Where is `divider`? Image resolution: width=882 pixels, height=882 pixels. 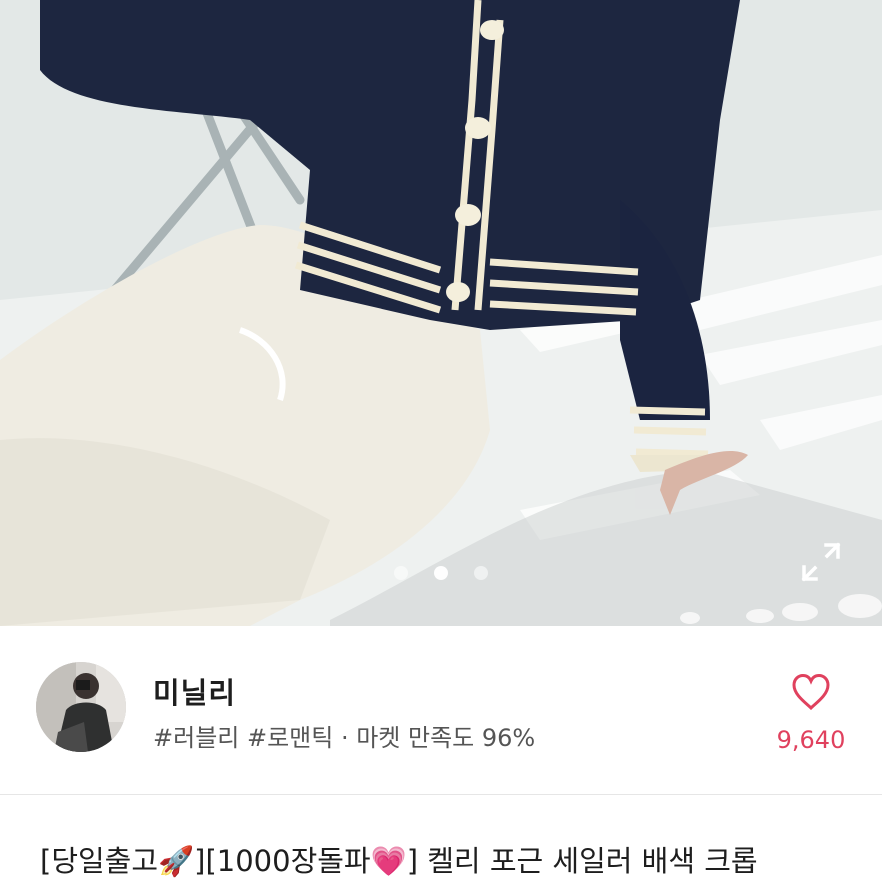 divider is located at coordinates (441, 794).